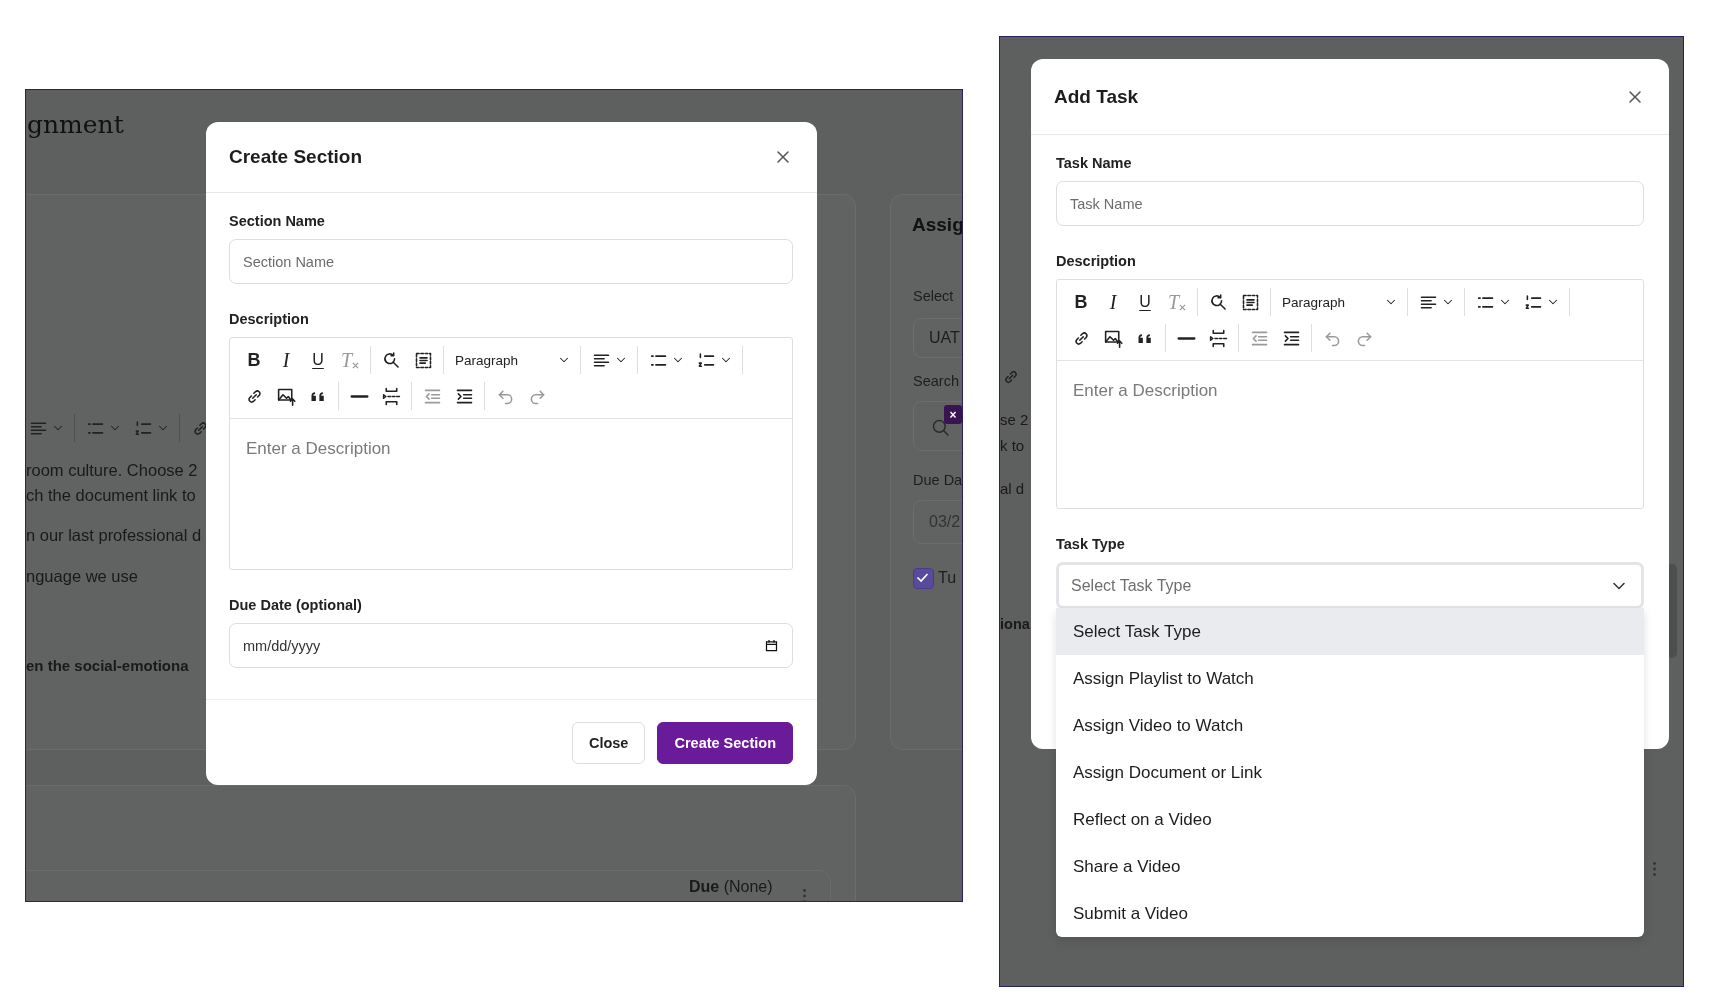  I want to click on close-button: Close, so click(608, 742).